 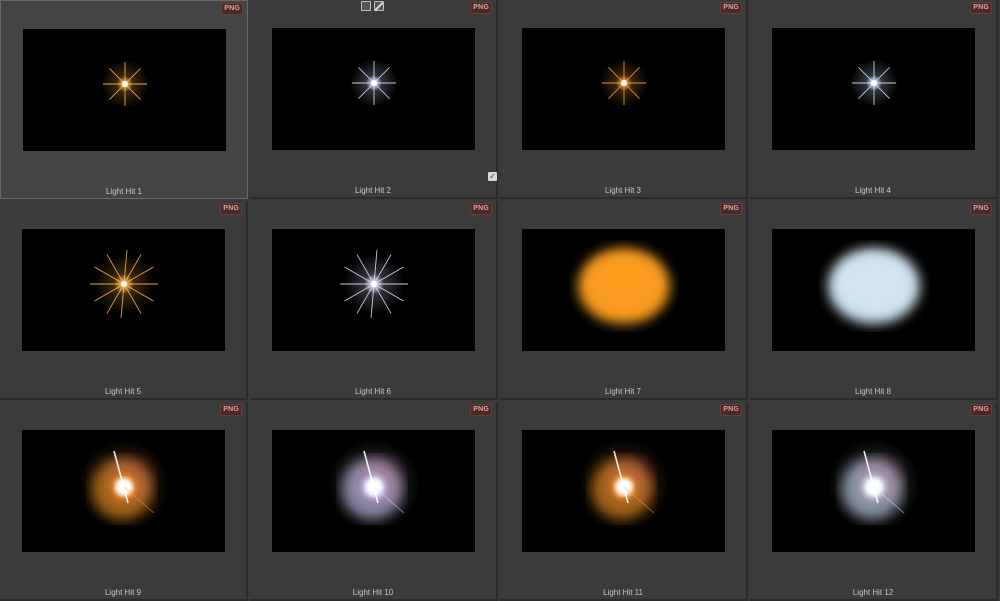 I want to click on pencil-edit-icon, so click(x=379, y=6).